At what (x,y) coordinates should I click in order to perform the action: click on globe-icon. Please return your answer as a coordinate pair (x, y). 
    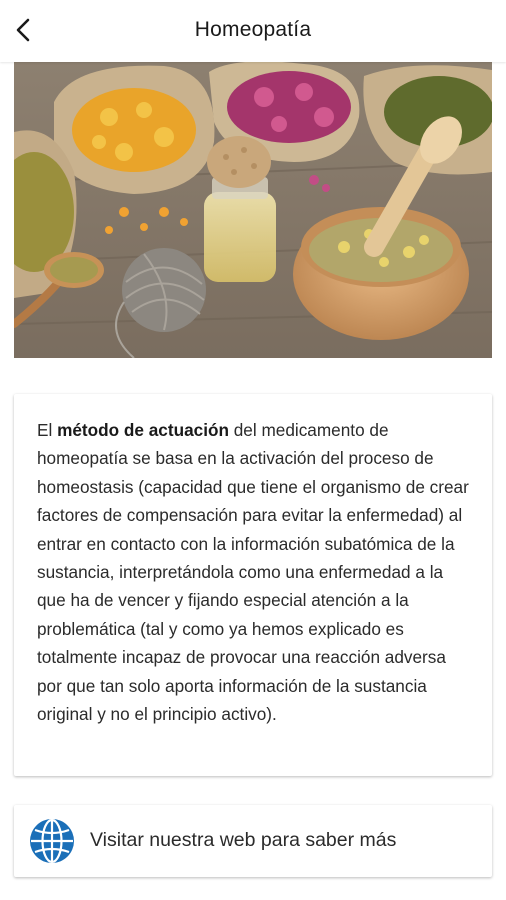
    Looking at the image, I should click on (52, 841).